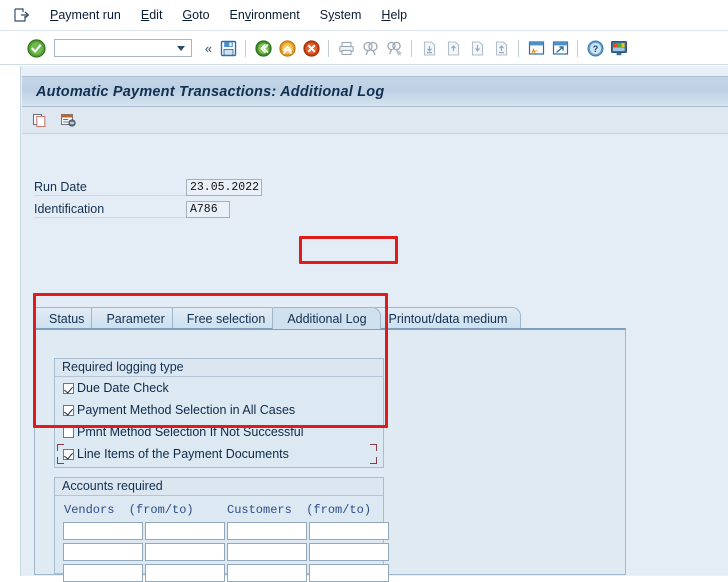  What do you see at coordinates (219, 487) in the screenshot?
I see `accounts-required-title: Accounts required` at bounding box center [219, 487].